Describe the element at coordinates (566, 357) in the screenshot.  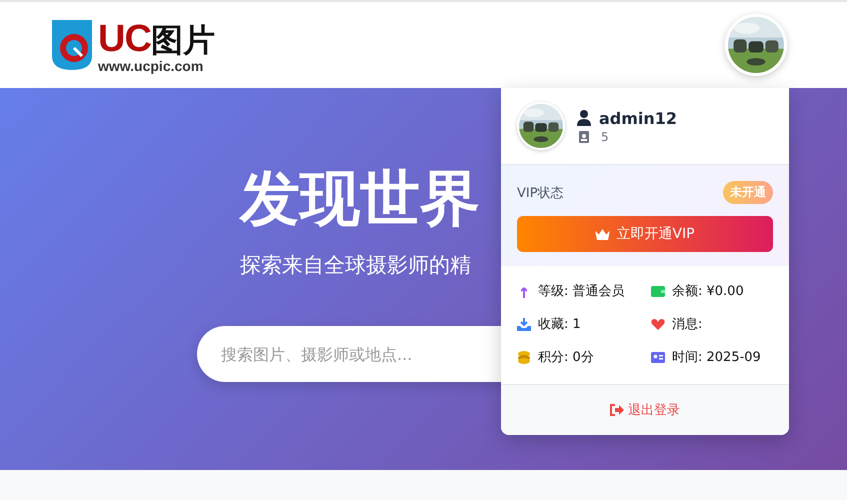
I see `stat-text: 积分: 0分` at that location.